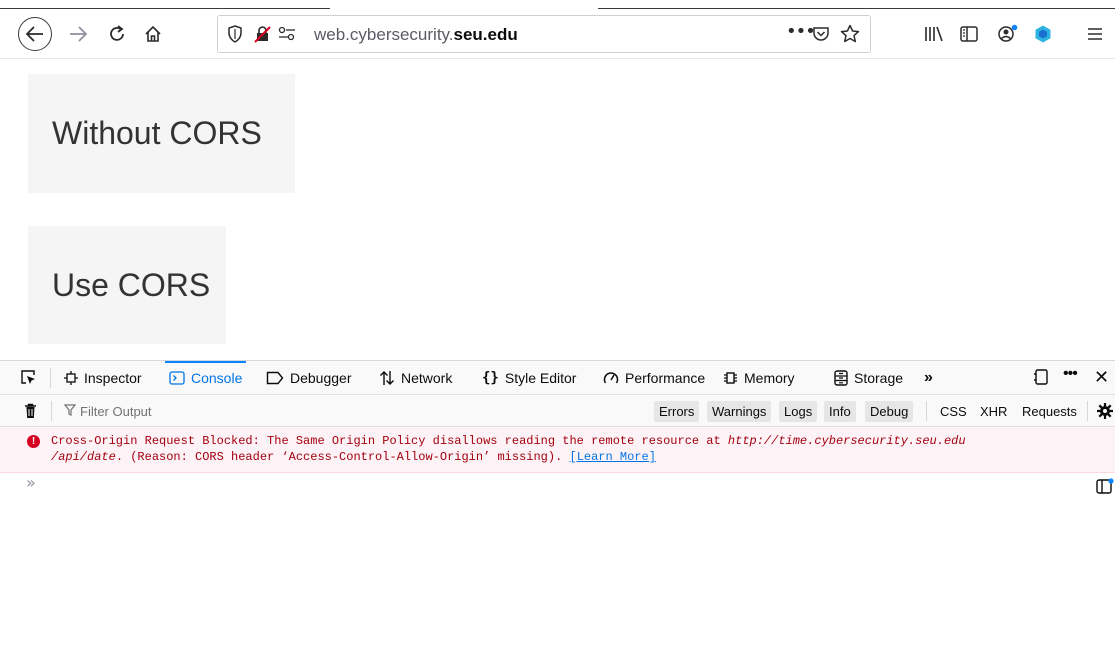 The image size is (1115, 657). I want to click on devtools-menu-button: •••, so click(1070, 374).